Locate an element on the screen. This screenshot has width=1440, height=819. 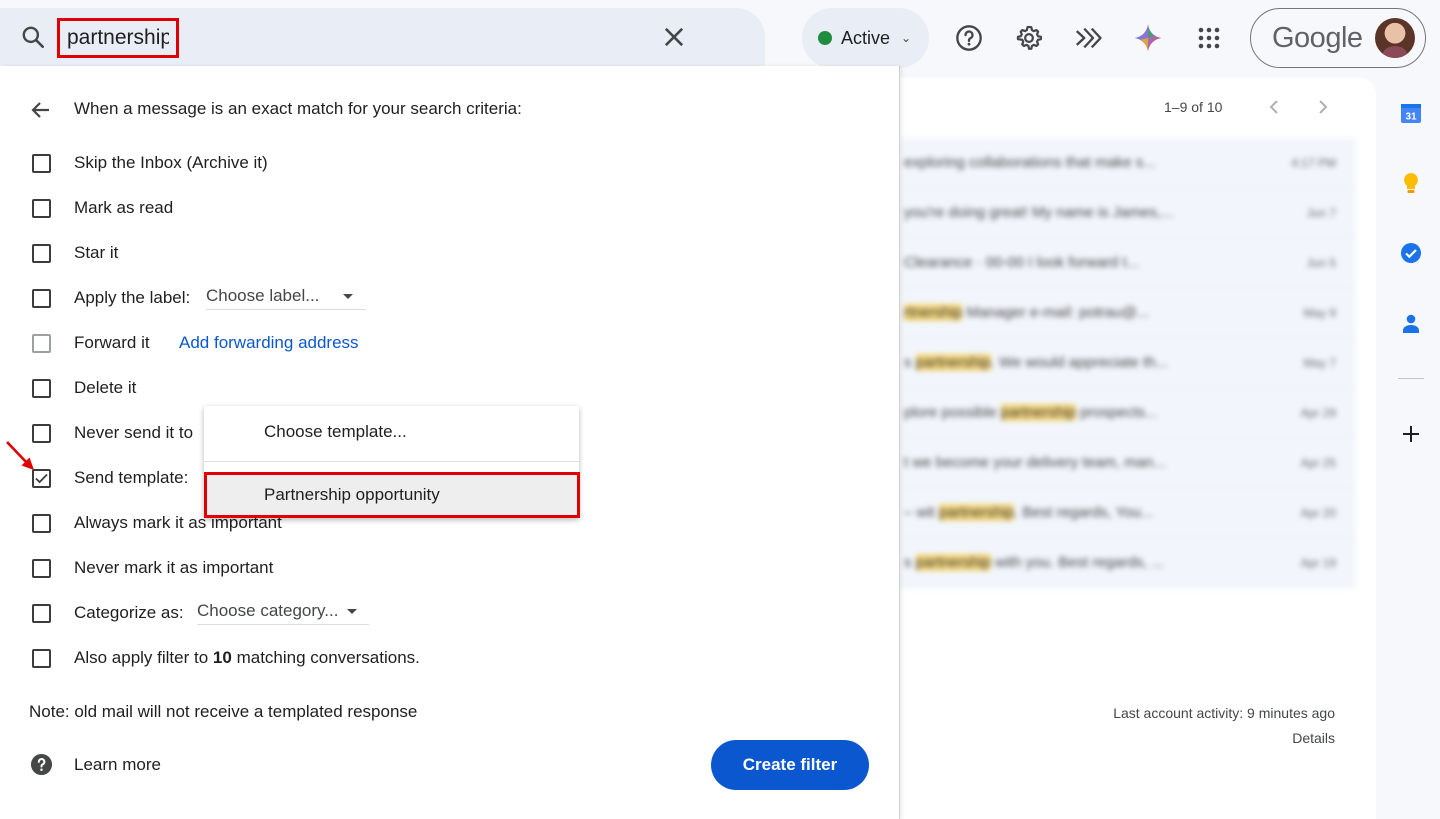
status-selector: Active ⌄ is located at coordinates (865, 38).